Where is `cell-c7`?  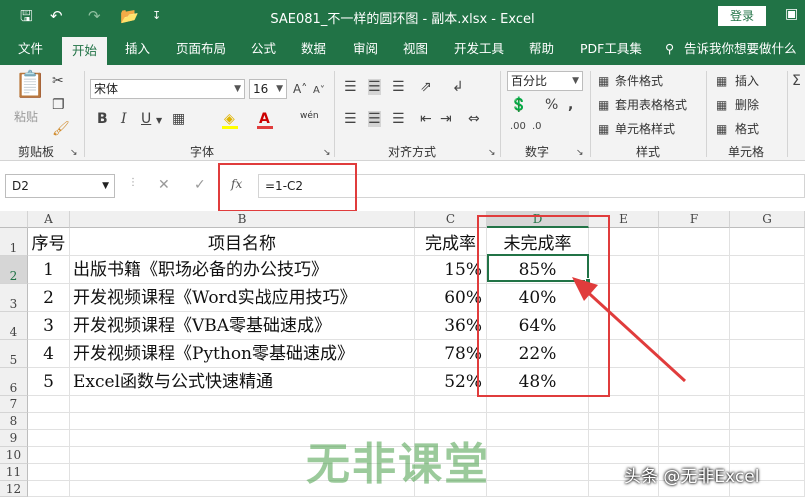
cell-c7 is located at coordinates (451, 404).